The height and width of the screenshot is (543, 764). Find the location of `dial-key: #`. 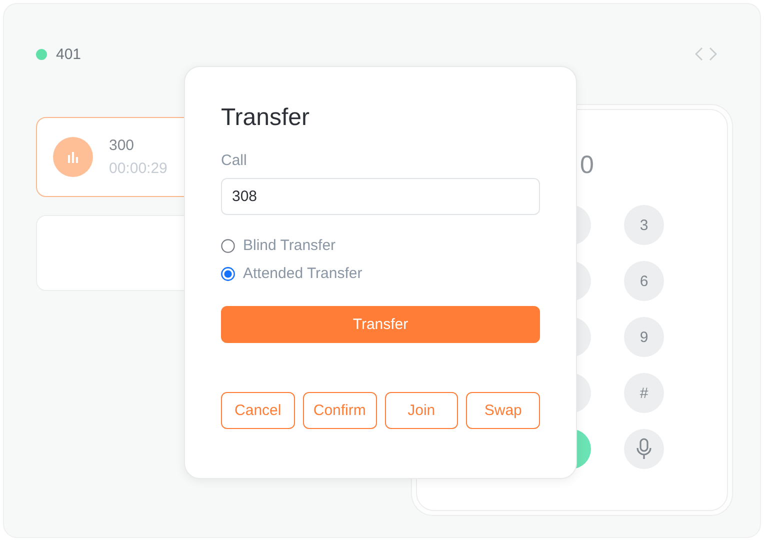

dial-key: # is located at coordinates (644, 393).